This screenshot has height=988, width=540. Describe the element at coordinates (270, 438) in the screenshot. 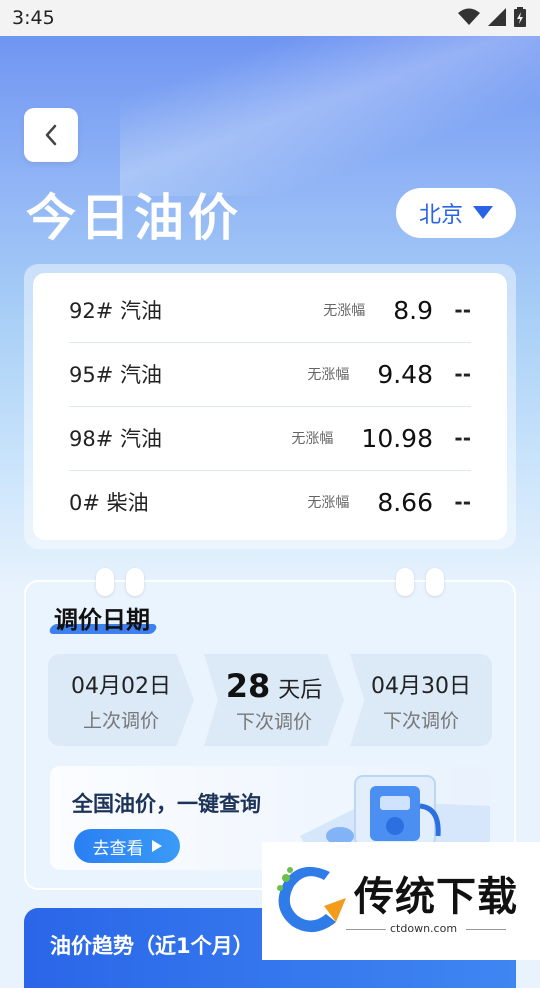

I see `price-row: 98# 汽油 无涨幅 10.98 --` at that location.